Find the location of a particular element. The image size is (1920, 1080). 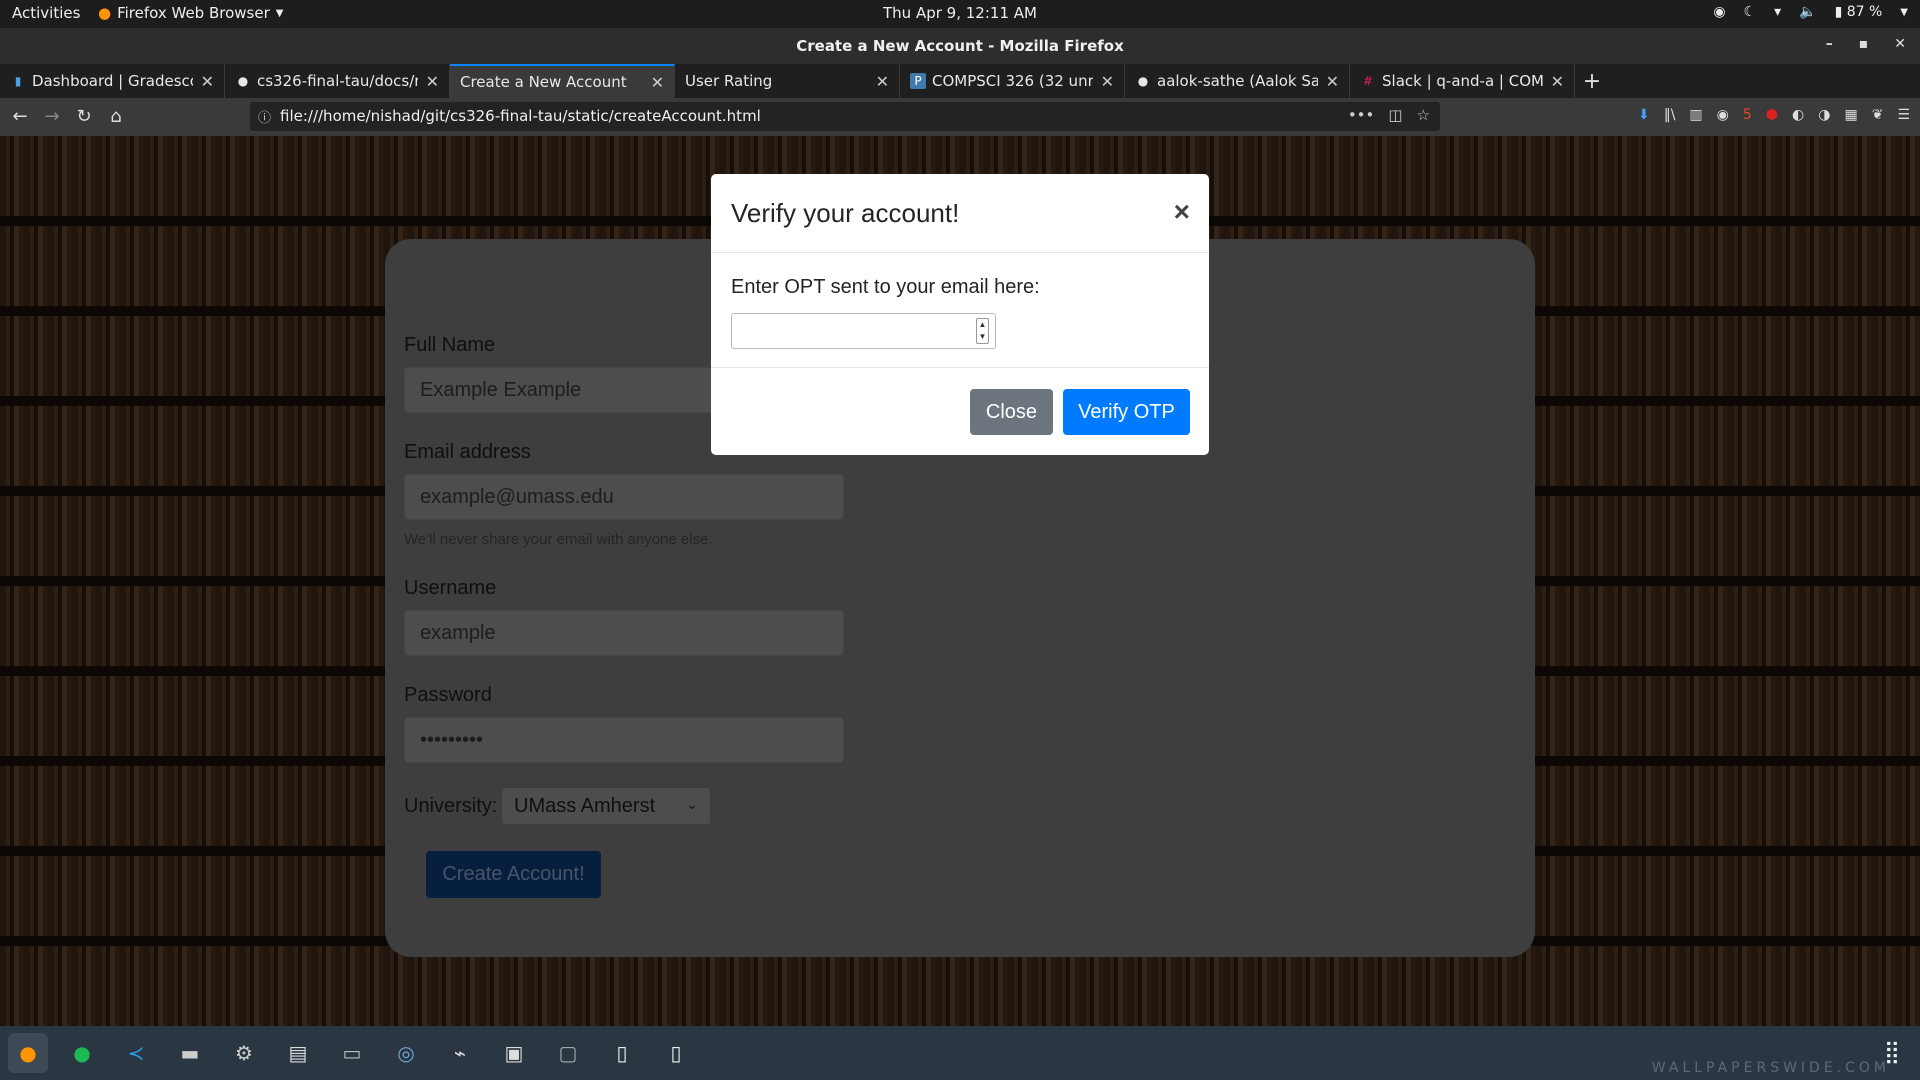

close-button: Close is located at coordinates (1011, 412).